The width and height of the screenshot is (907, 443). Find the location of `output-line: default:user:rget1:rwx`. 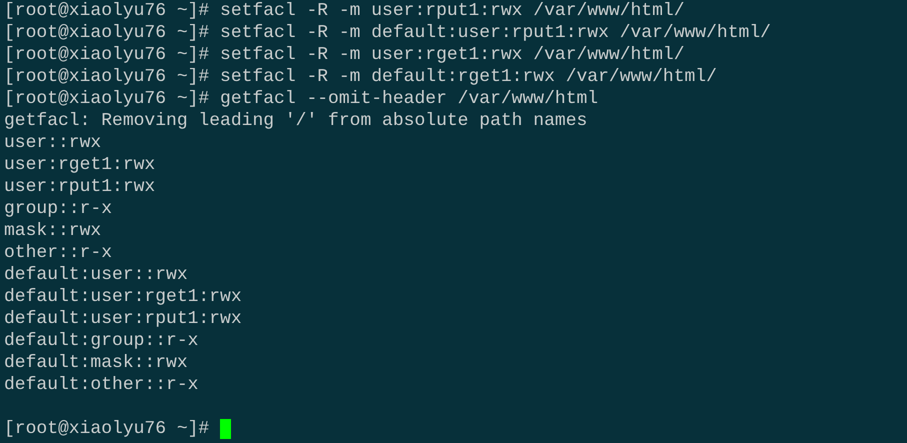

output-line: default:user:rget1:rwx is located at coordinates (123, 297).